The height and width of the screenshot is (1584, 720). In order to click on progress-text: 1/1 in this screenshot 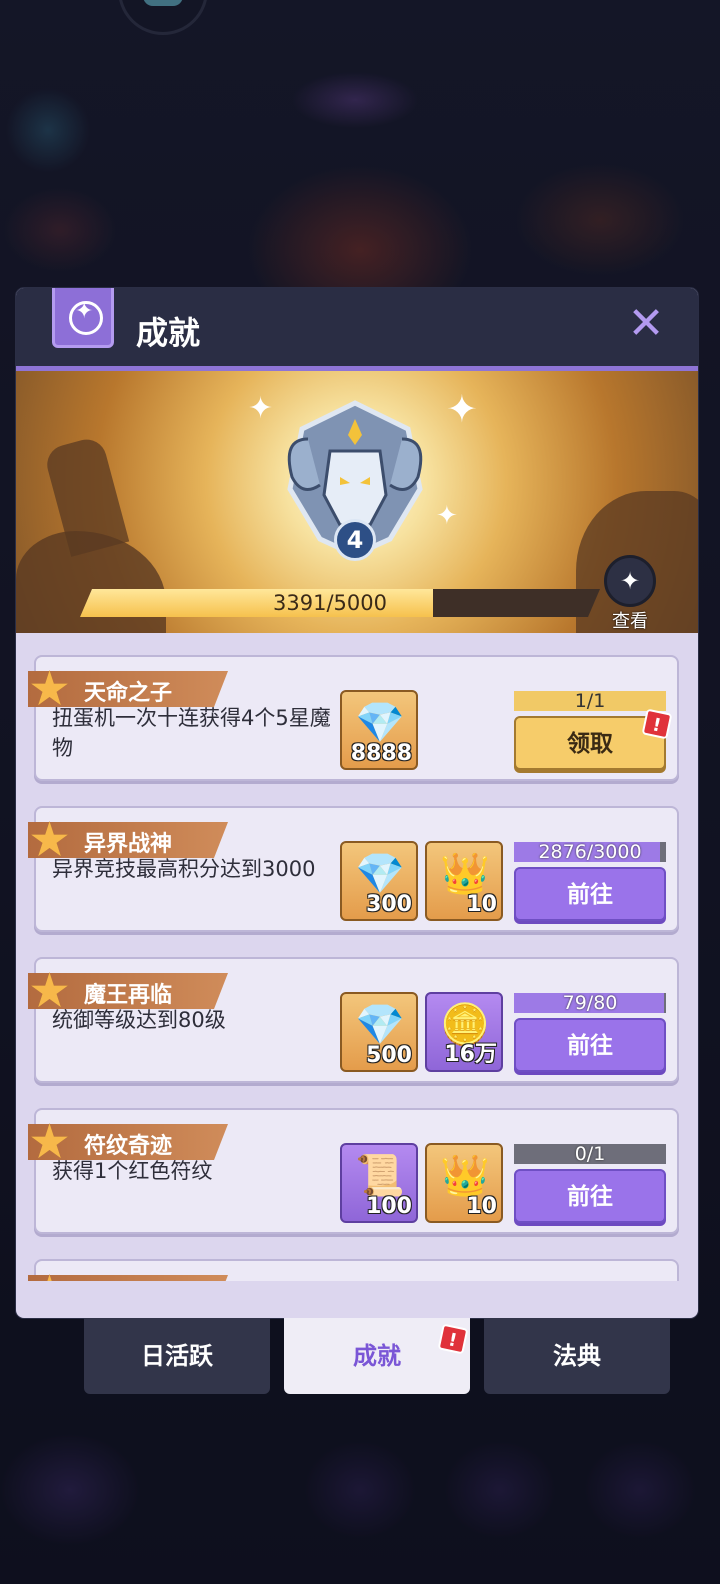, I will do `click(590, 701)`.